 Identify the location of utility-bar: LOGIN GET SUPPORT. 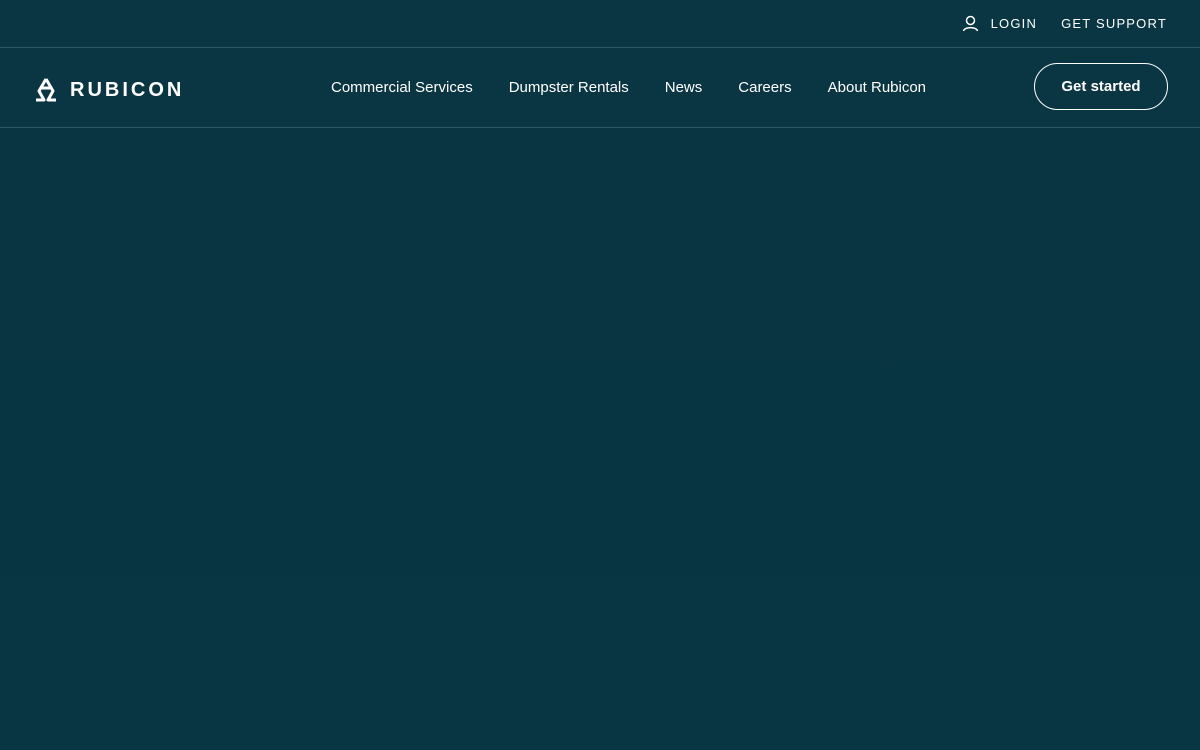
(600, 24).